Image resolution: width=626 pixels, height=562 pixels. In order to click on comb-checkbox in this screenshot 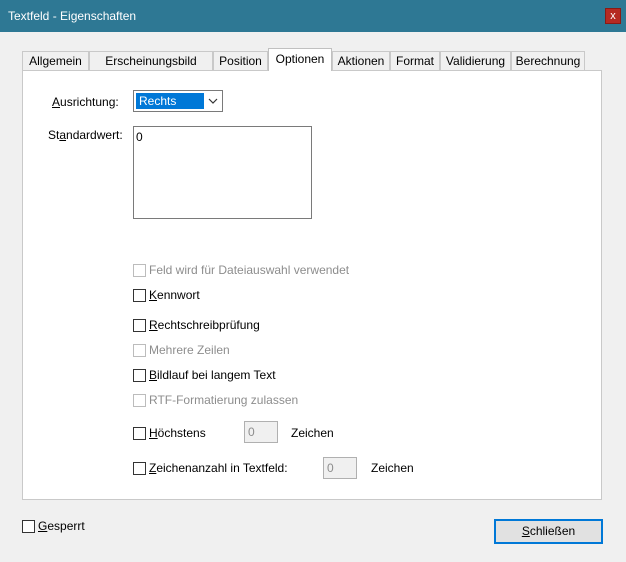, I will do `click(139, 468)`.